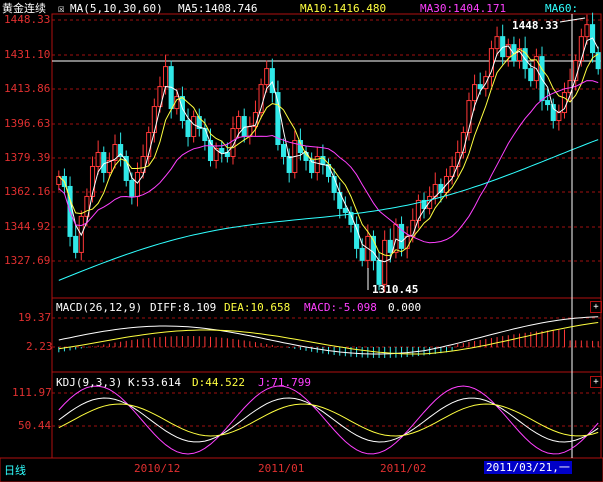 This screenshot has height=482, width=603. I want to click on low-label: 1310.45, so click(395, 289).